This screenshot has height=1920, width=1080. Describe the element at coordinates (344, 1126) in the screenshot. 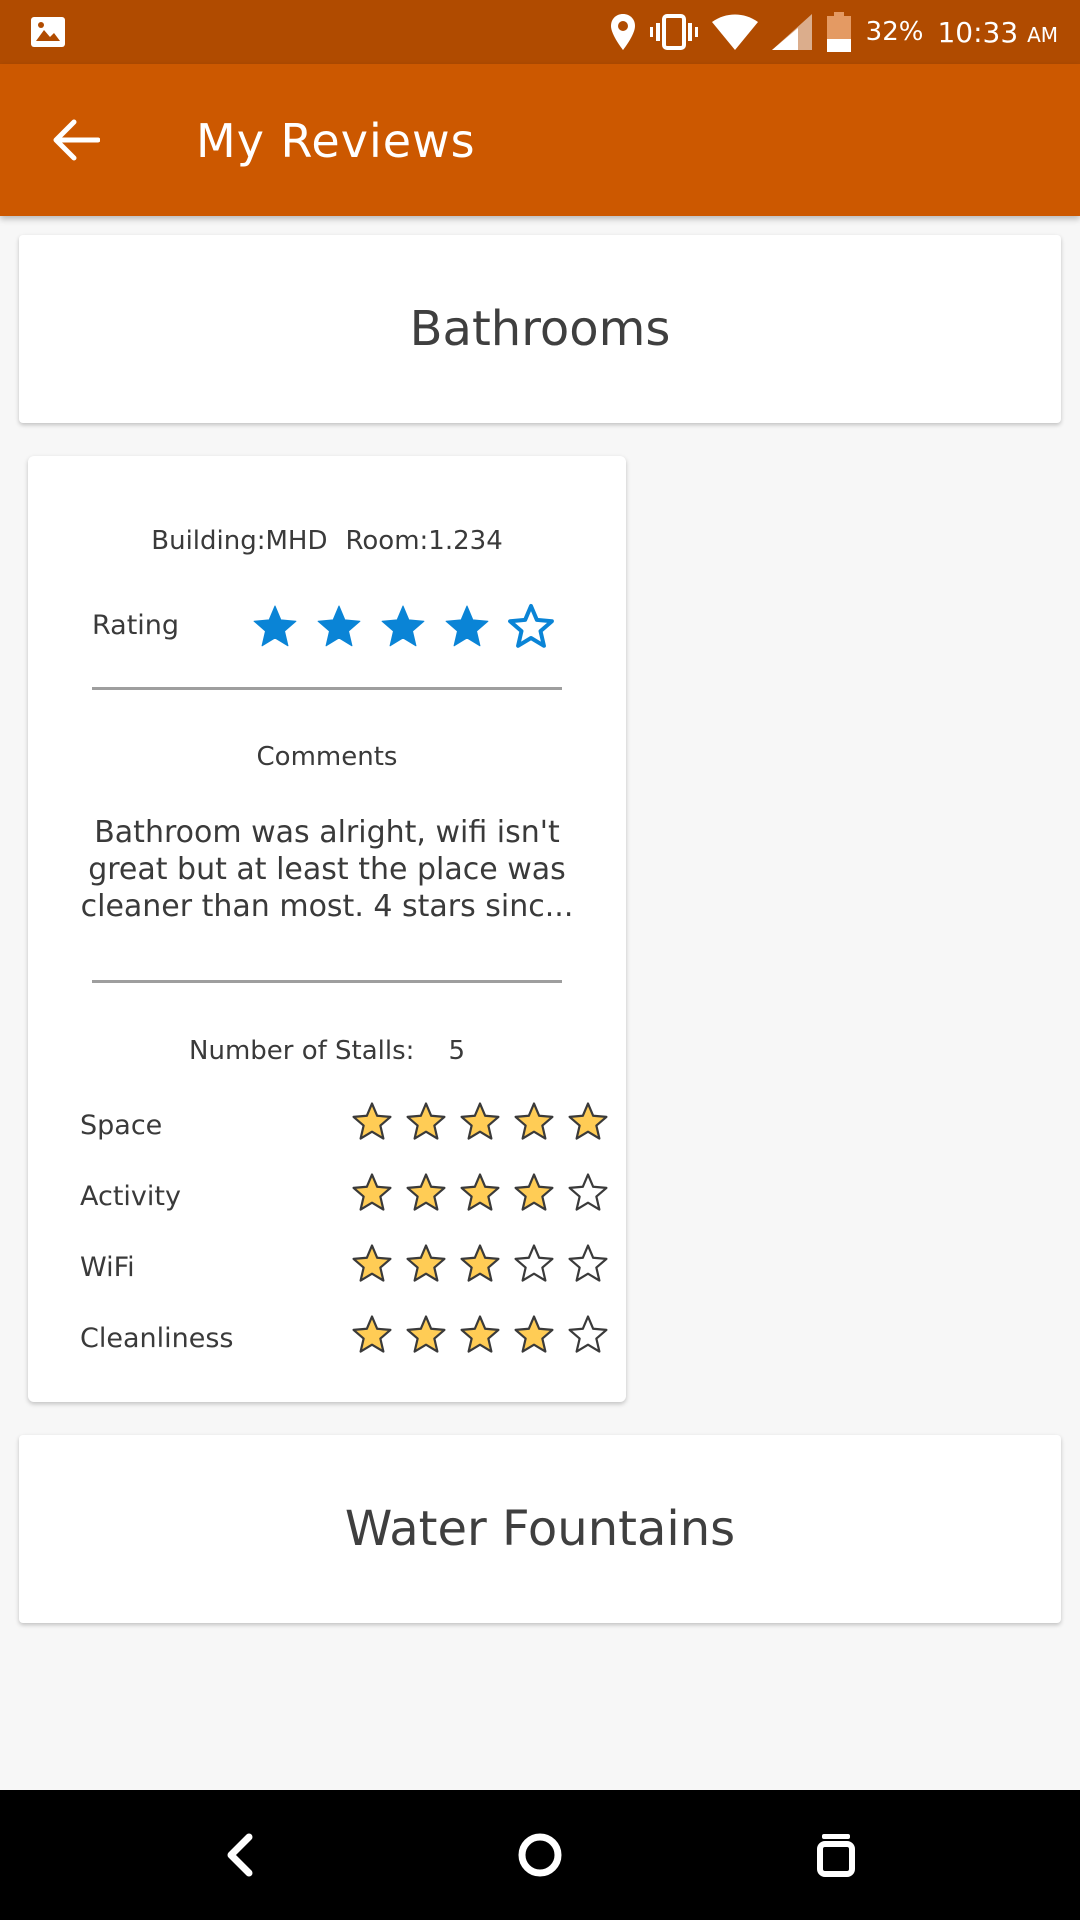

I see `attribute-row-space: Space` at that location.